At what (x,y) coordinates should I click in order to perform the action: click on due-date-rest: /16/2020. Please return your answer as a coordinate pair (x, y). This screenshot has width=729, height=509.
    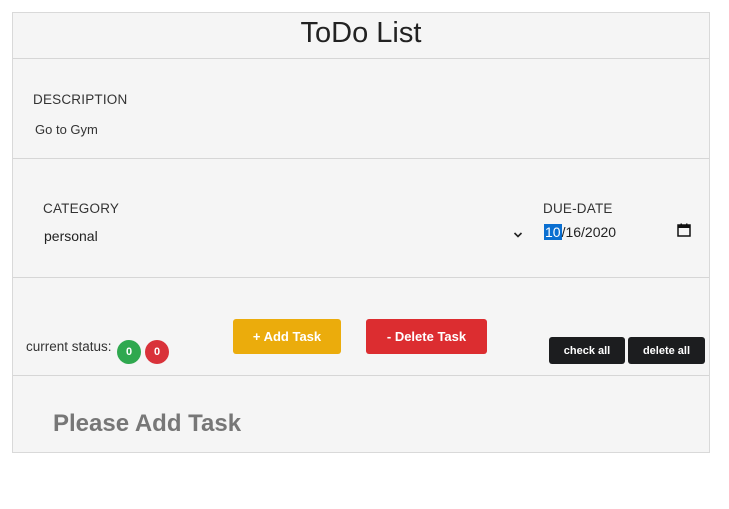
    Looking at the image, I should click on (589, 232).